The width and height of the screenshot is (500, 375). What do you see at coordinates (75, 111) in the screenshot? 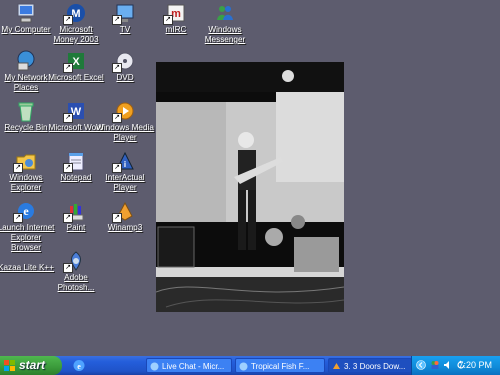
I see `word-icon: W ↗` at bounding box center [75, 111].